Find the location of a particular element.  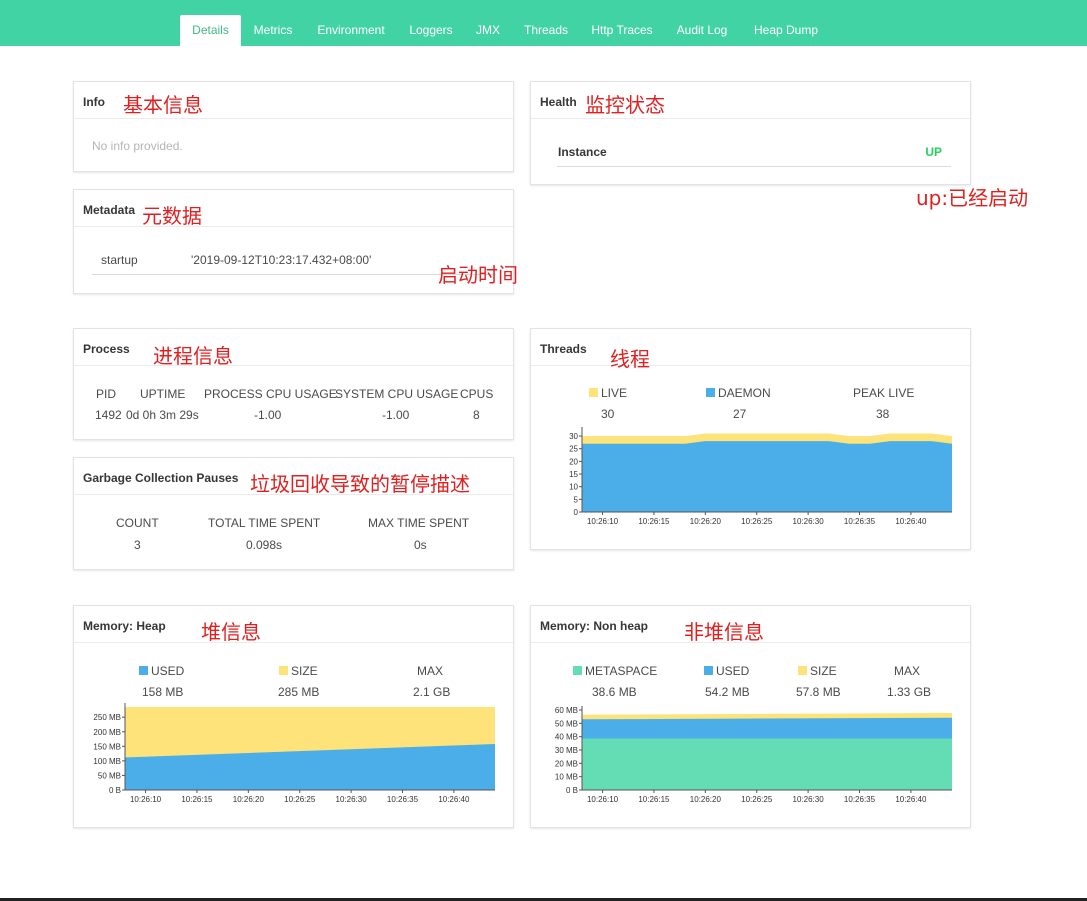

nonheap-y-tick-label: 60 MB is located at coordinates (566, 710).